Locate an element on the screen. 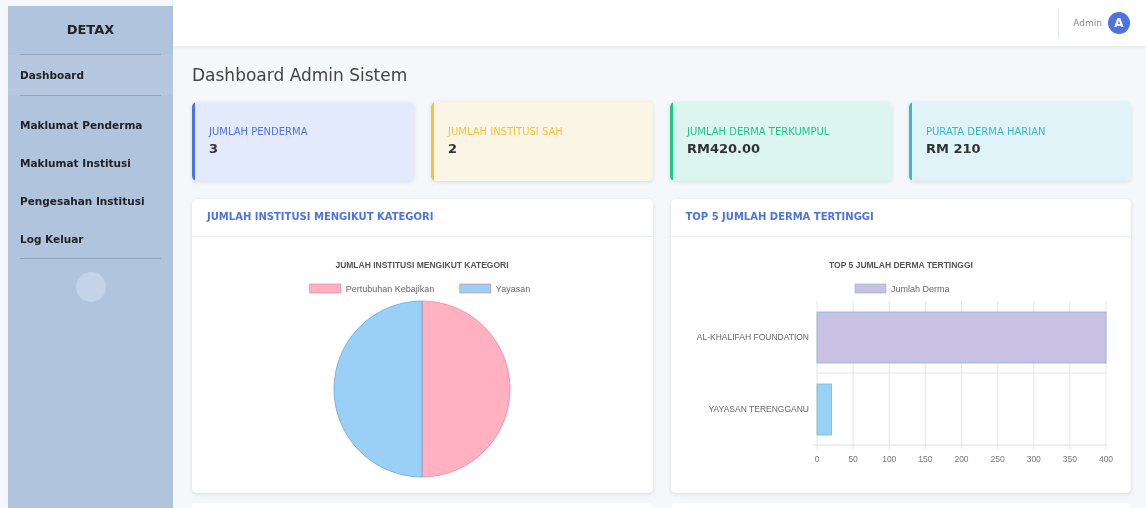  stat-label: PURATA DERMA HARIAN is located at coordinates (986, 131).